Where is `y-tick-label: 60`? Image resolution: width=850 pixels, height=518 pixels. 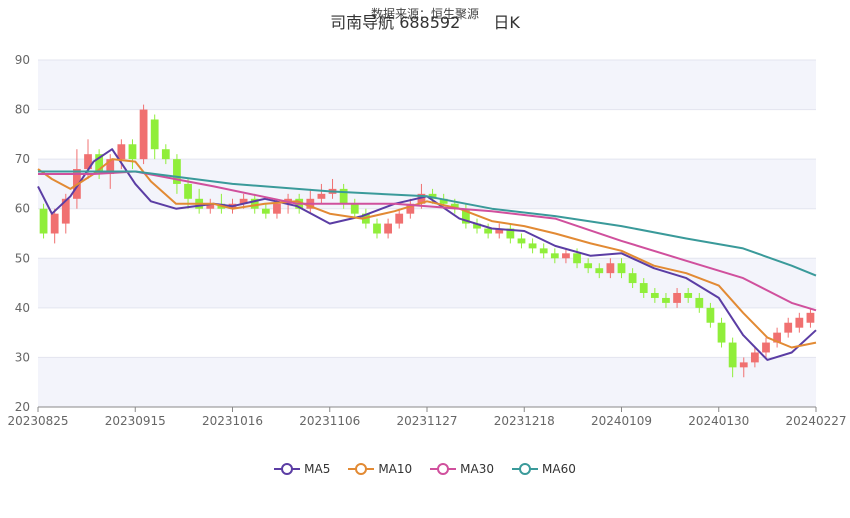 y-tick-label: 60 is located at coordinates (22, 209).